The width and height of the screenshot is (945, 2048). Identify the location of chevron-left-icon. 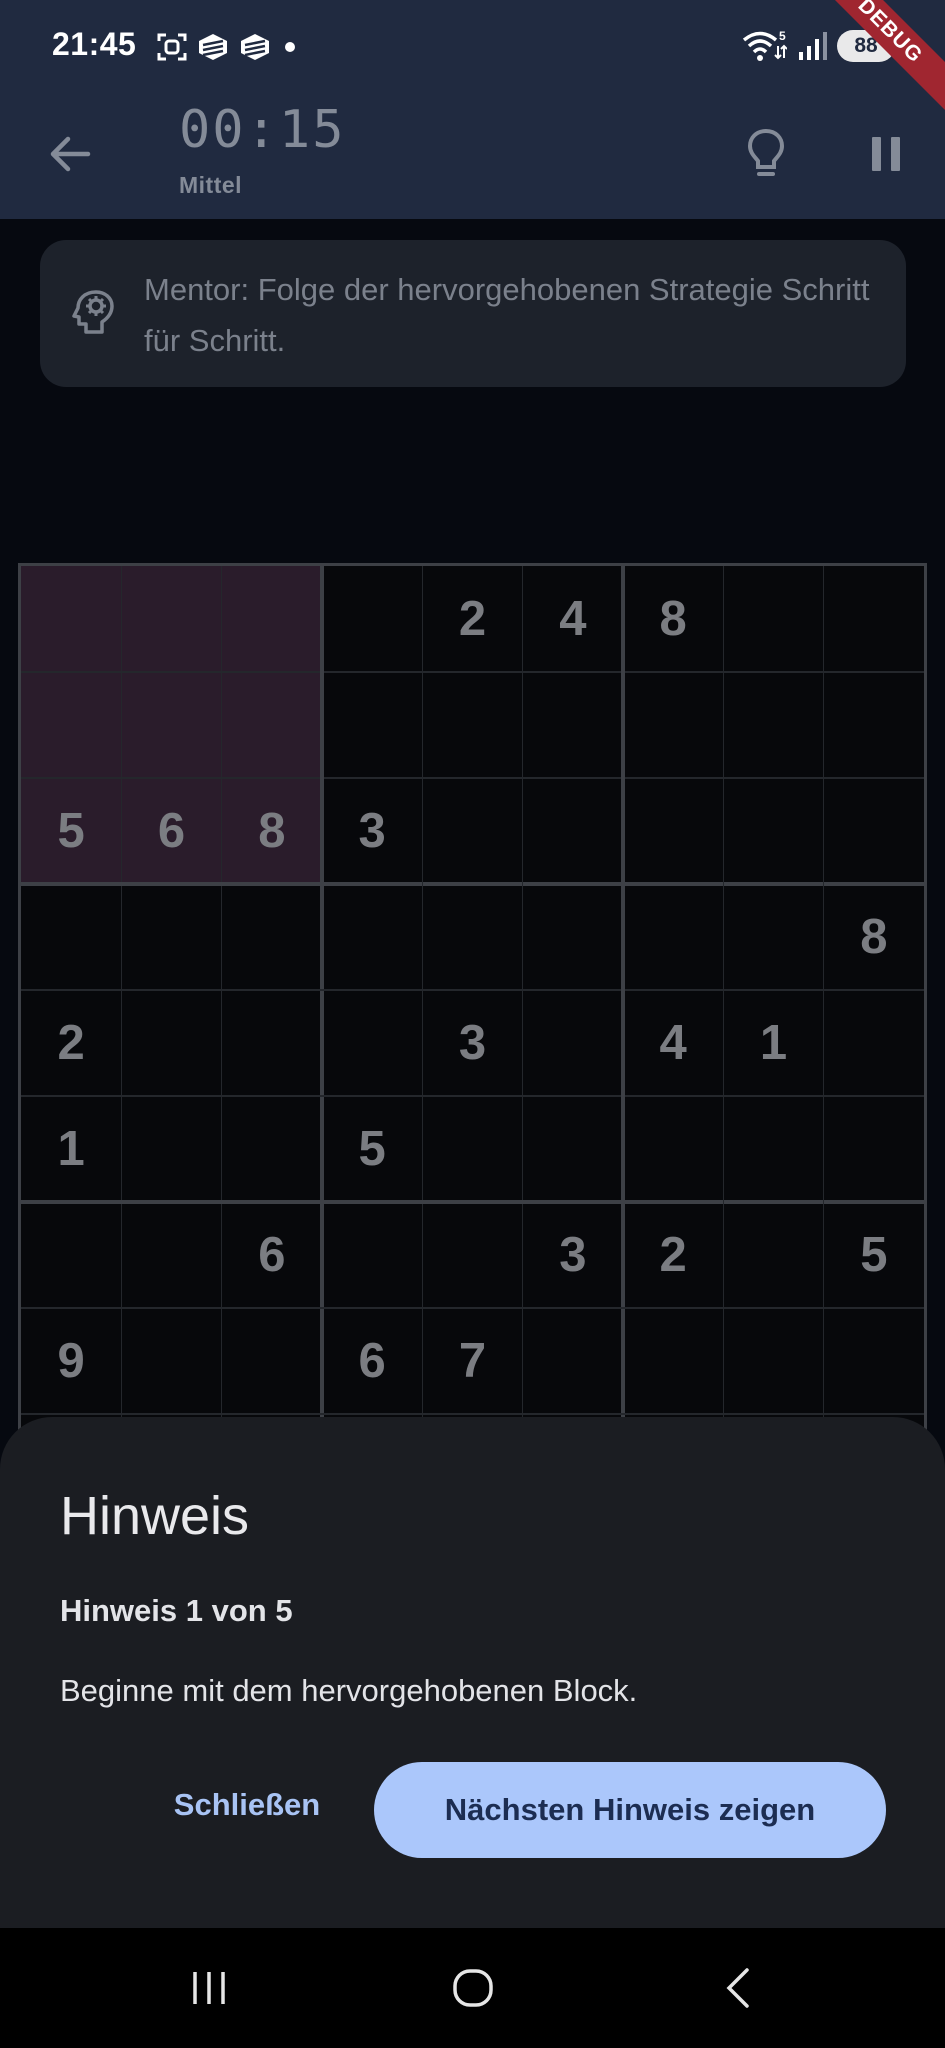
(737, 1988).